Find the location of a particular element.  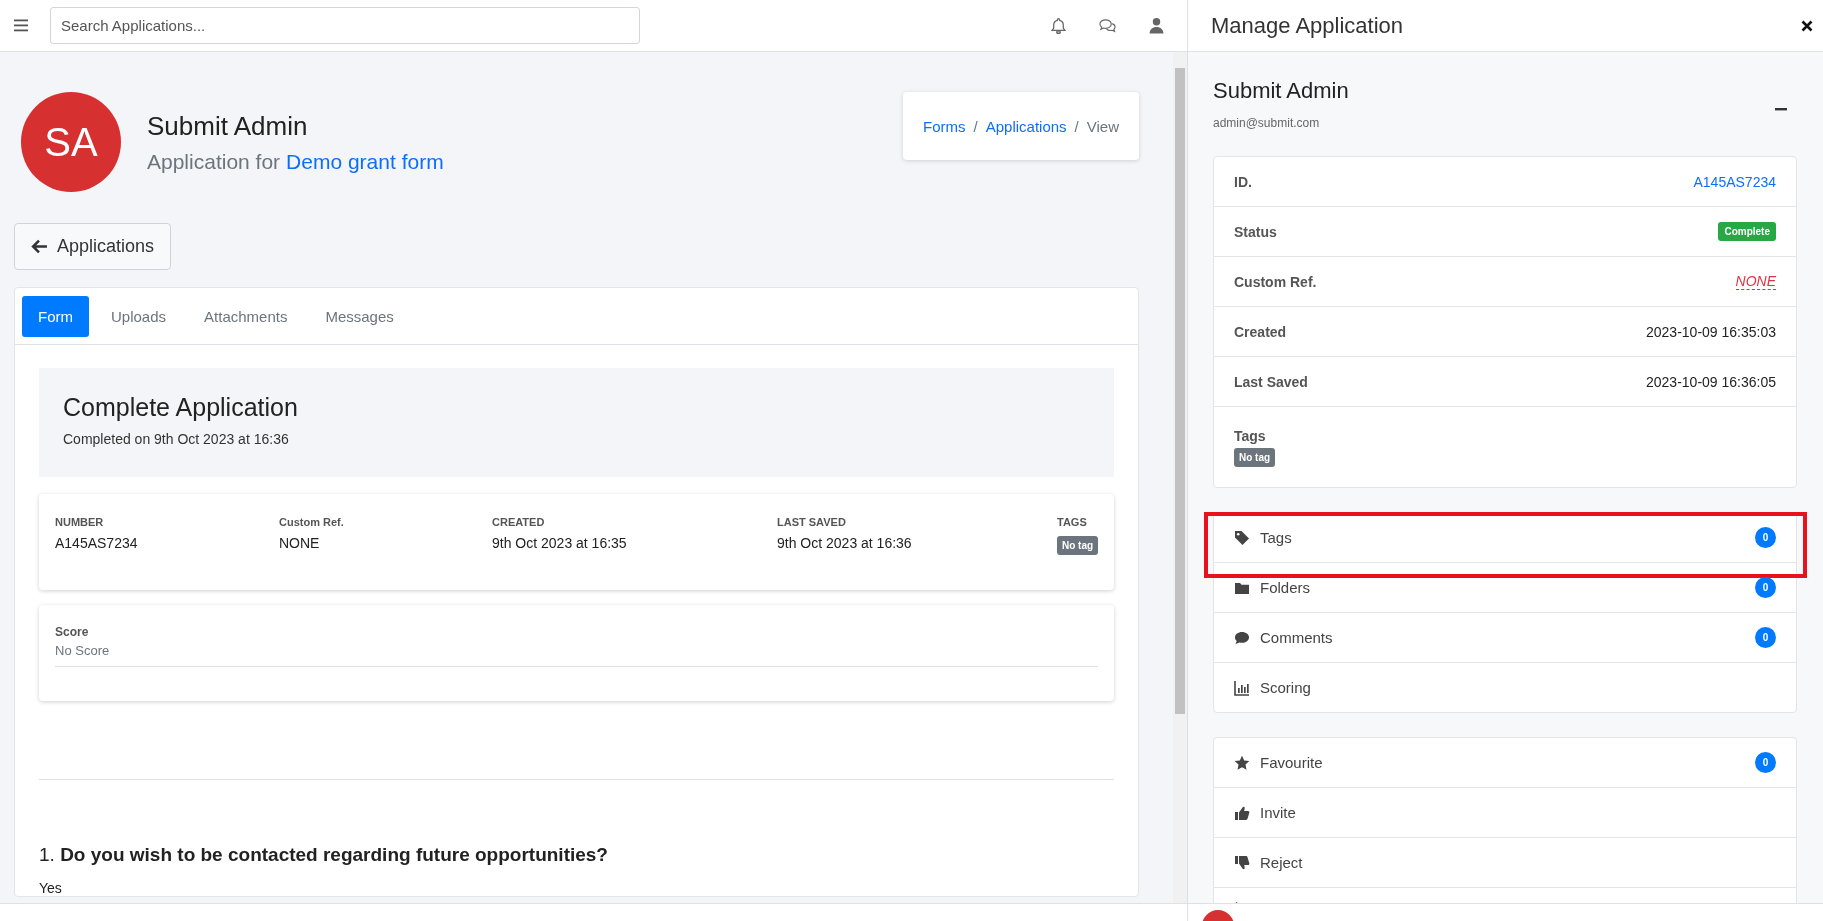

breadcrumb-current: View is located at coordinates (1102, 126).